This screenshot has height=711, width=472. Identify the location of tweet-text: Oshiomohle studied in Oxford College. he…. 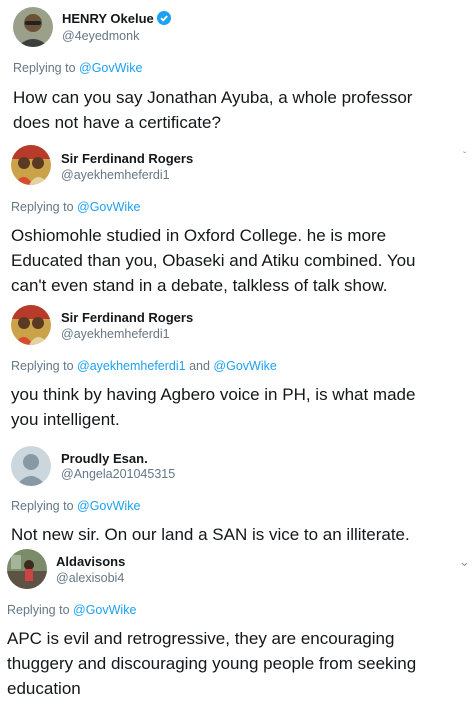
(213, 260).